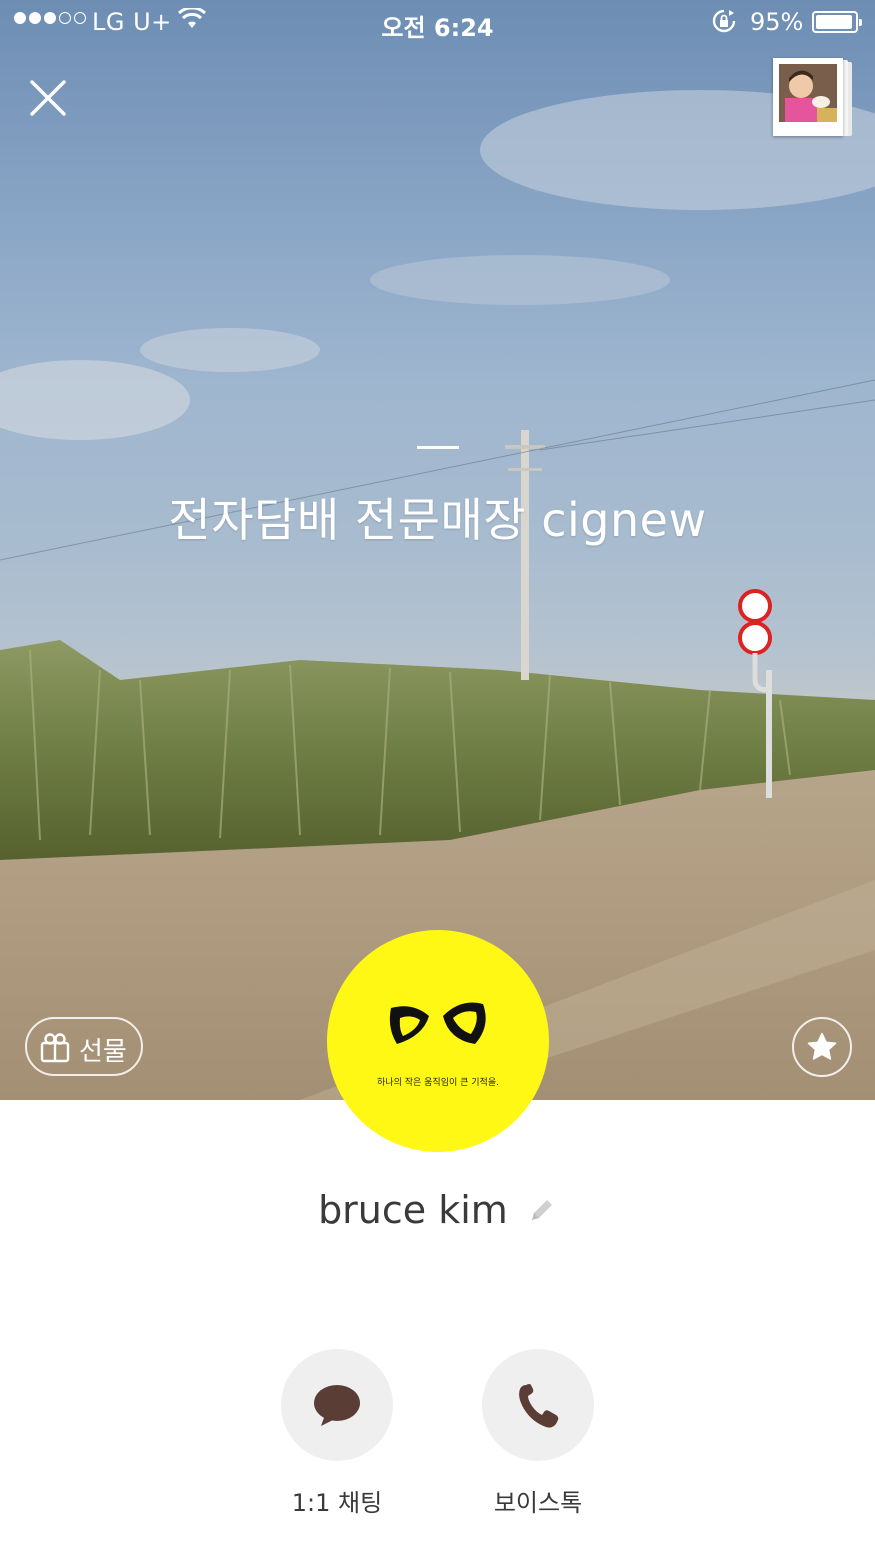 Image resolution: width=875 pixels, height=1556 pixels. I want to click on phone-icon, so click(539, 1406).